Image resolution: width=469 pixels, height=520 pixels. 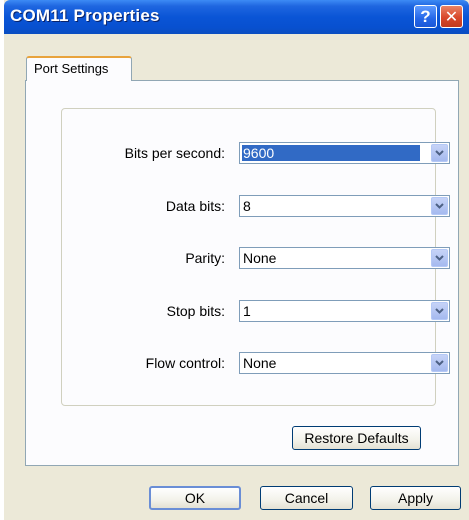 I want to click on stop-bits-dropdown-button, so click(x=439, y=311).